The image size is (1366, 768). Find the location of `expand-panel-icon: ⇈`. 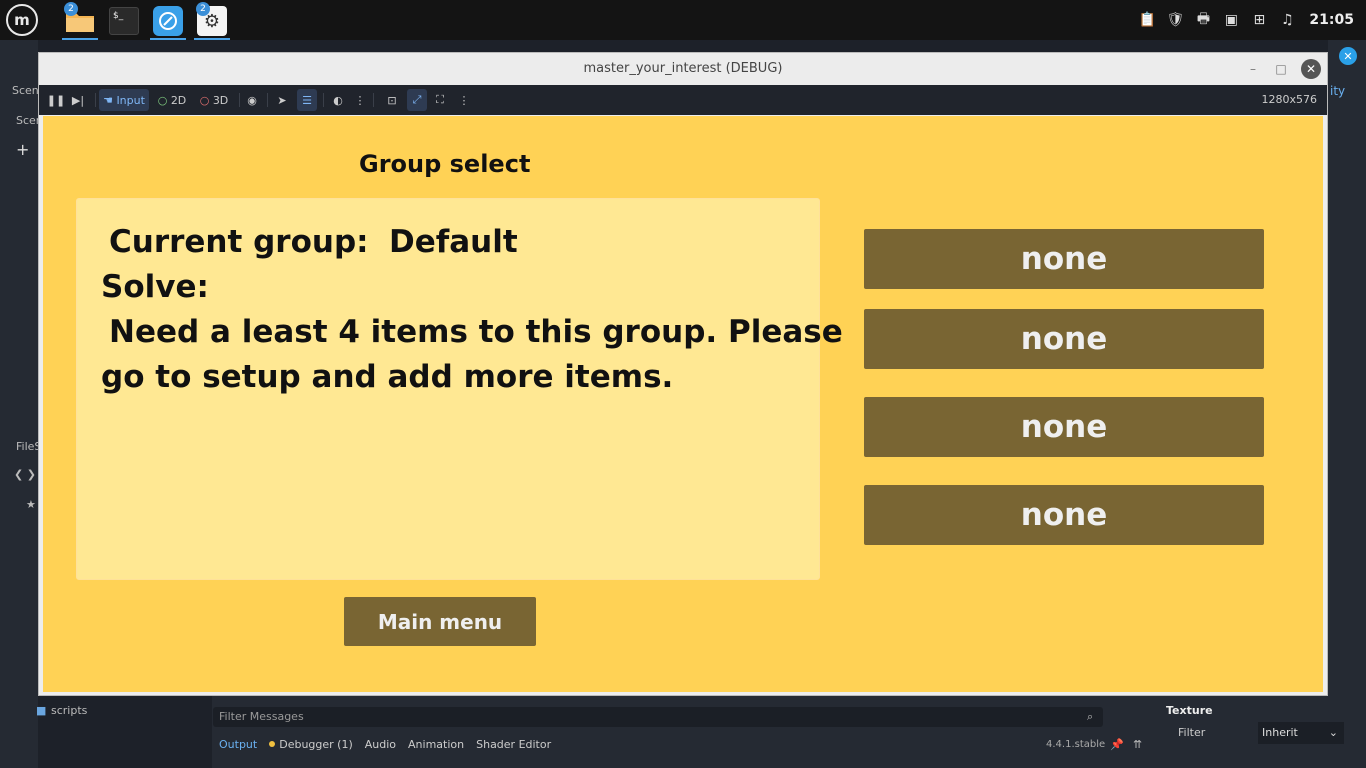

expand-panel-icon: ⇈ is located at coordinates (1137, 744).